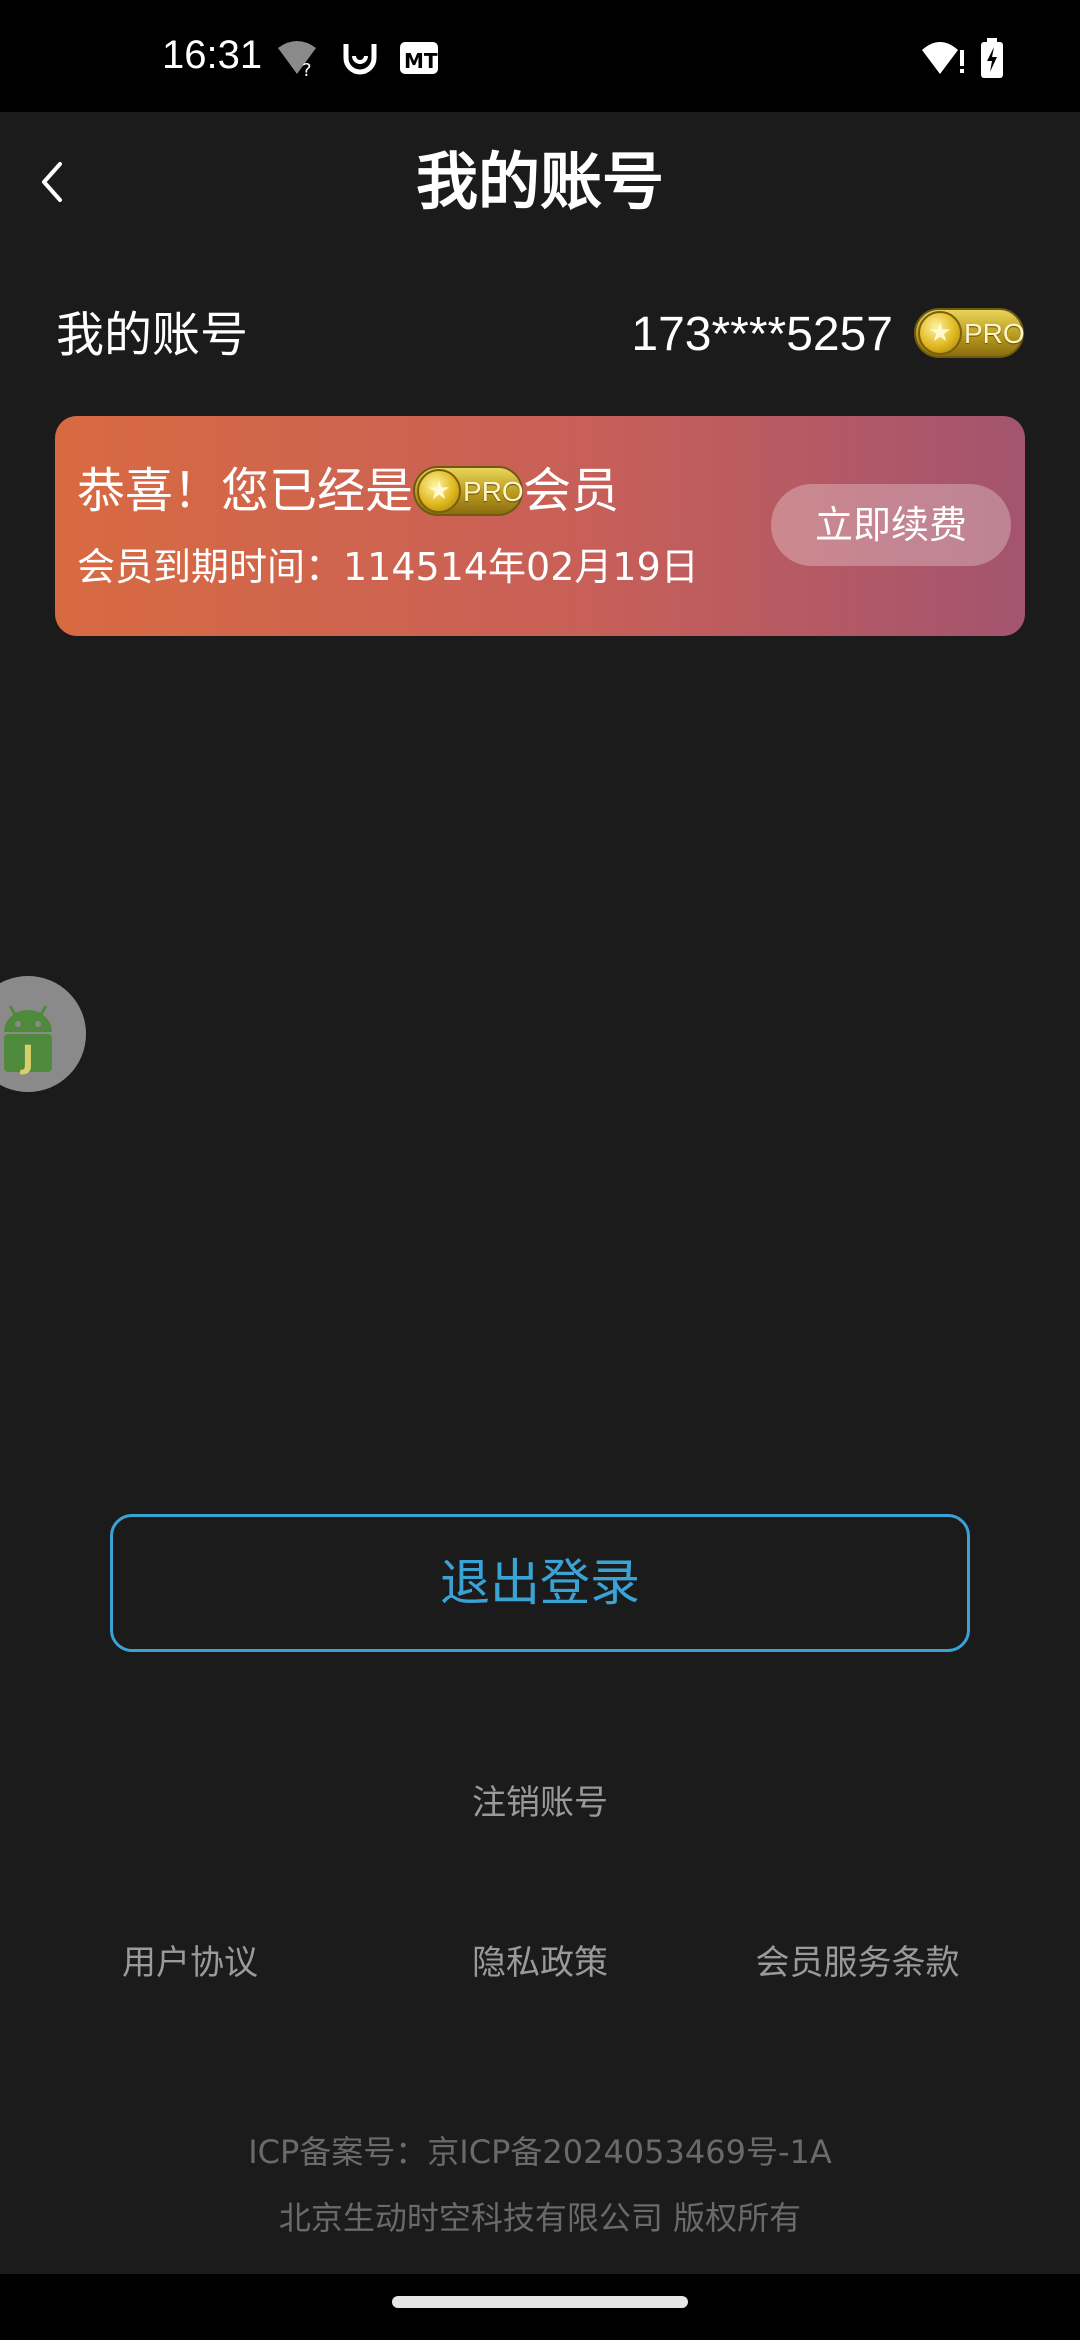 This screenshot has width=1080, height=2340. Describe the element at coordinates (190, 1963) in the screenshot. I see `user-agreement-link: 用户协议` at that location.